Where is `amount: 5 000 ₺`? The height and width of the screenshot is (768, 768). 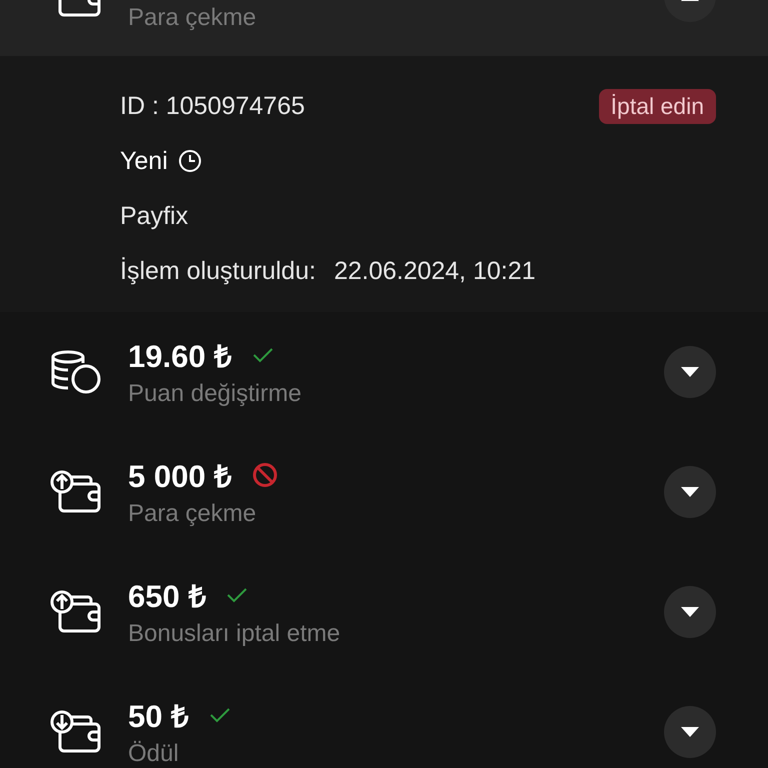
amount: 5 000 ₺ is located at coordinates (180, 477).